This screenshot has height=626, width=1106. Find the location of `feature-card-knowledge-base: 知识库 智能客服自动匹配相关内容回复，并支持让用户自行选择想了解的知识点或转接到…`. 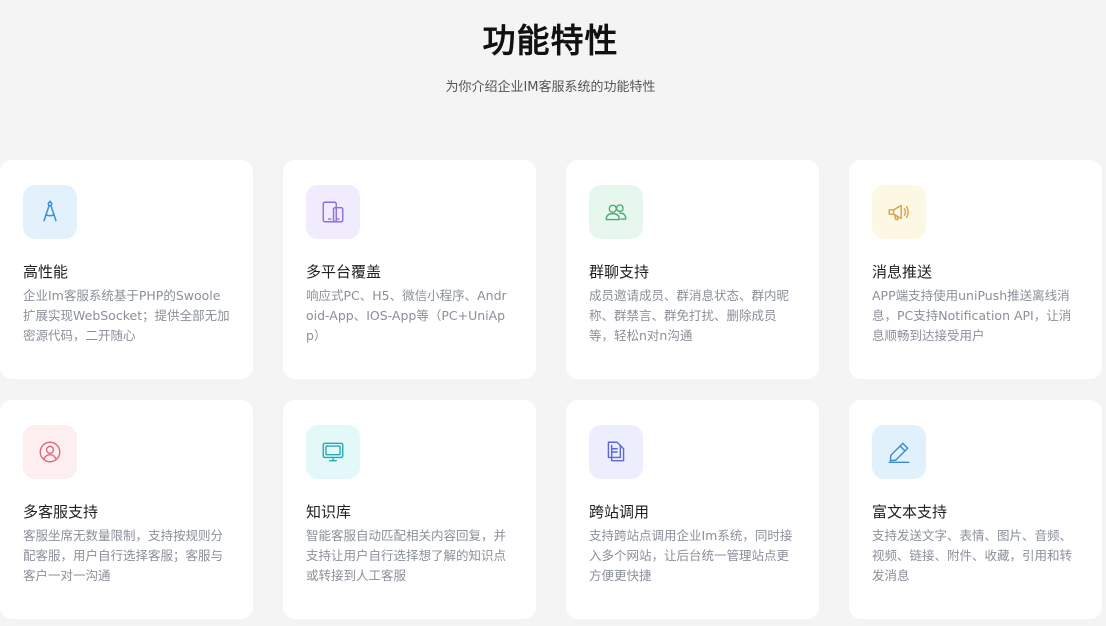

feature-card-knowledge-base: 知识库 智能客服自动匹配相关内容回复，并支持让用户自行选择想了解的知识点或转接到… is located at coordinates (409, 509).